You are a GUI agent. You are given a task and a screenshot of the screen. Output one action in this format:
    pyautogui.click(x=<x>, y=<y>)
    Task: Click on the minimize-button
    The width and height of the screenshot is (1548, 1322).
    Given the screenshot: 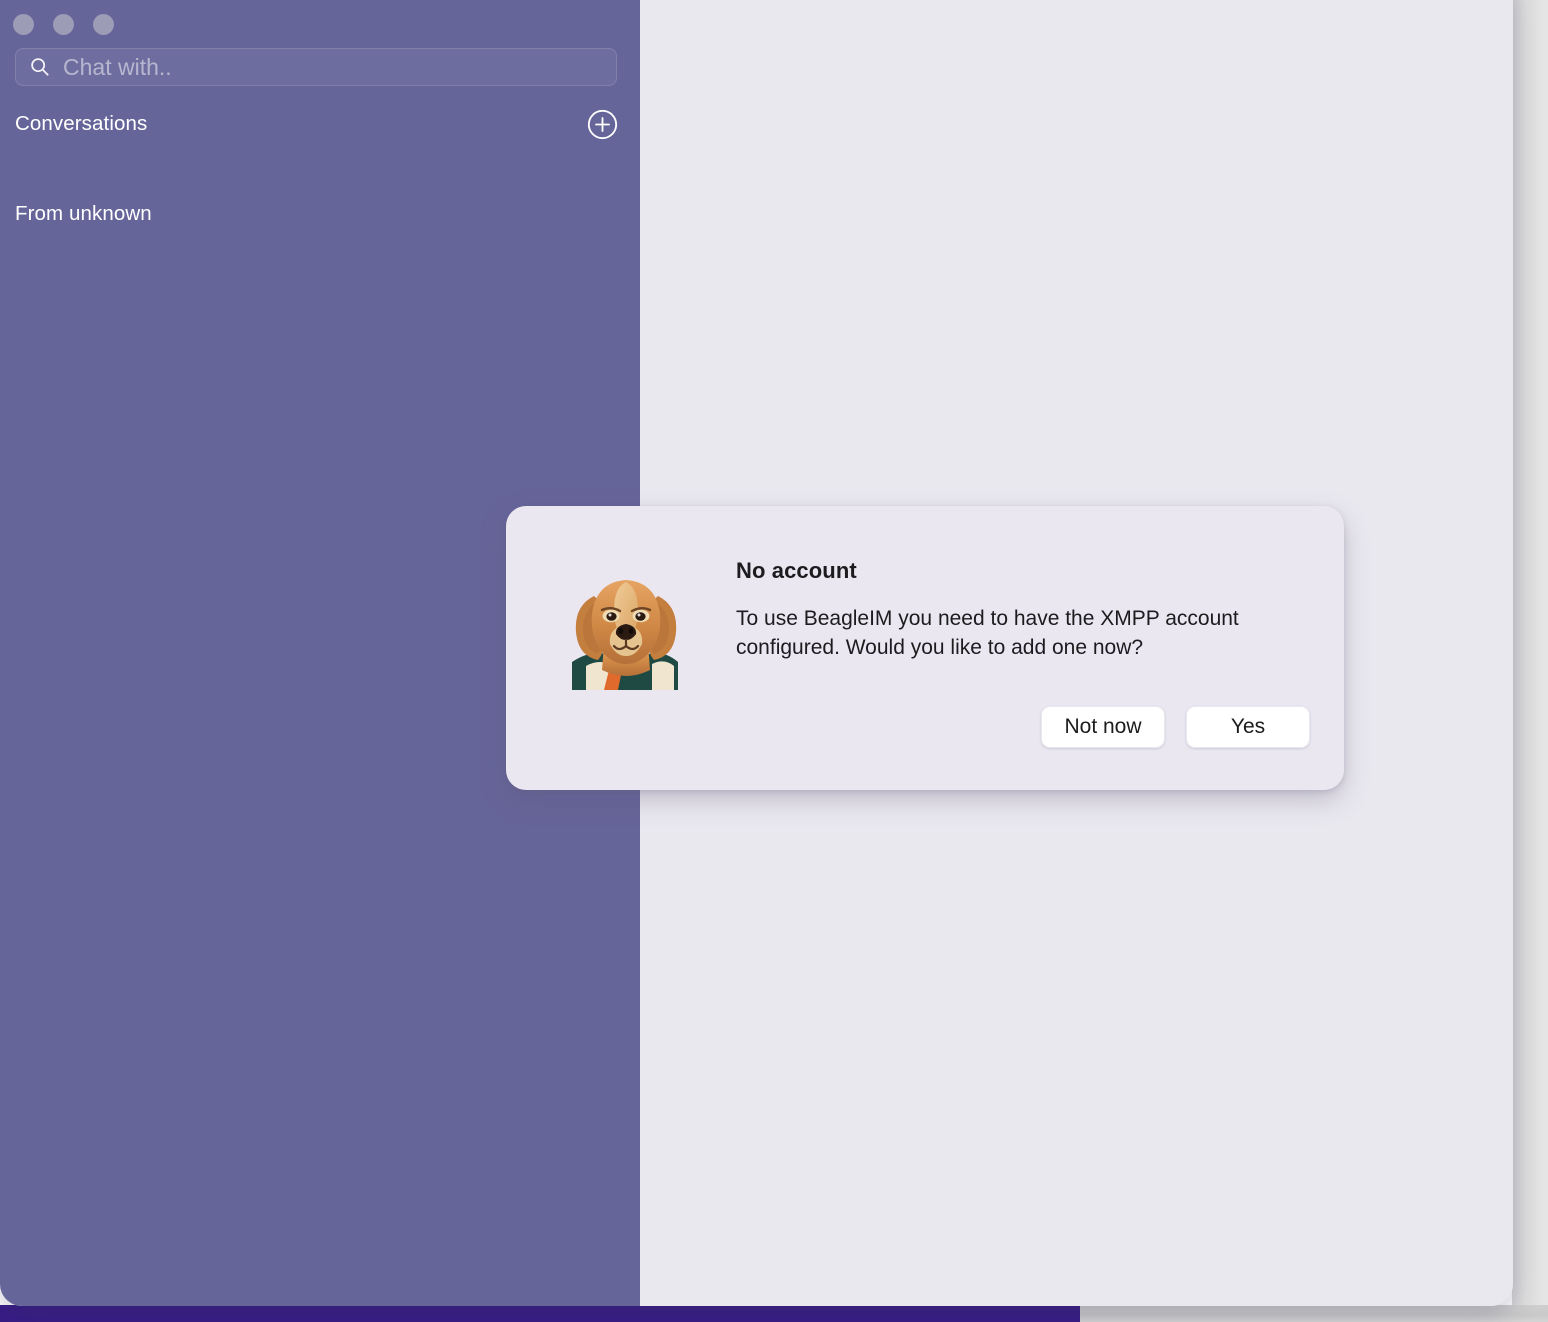 What is the action you would take?
    pyautogui.click(x=63, y=24)
    